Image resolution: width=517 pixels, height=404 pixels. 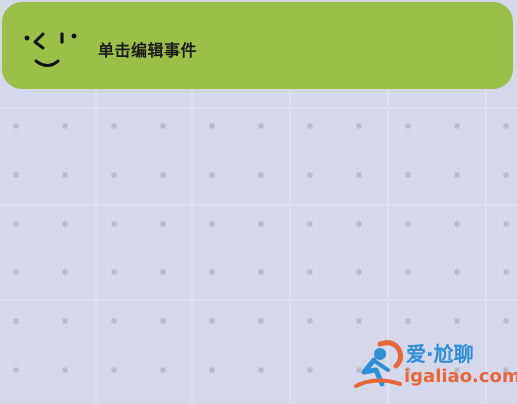 I want to click on smiley-face-icon, so click(x=50, y=49).